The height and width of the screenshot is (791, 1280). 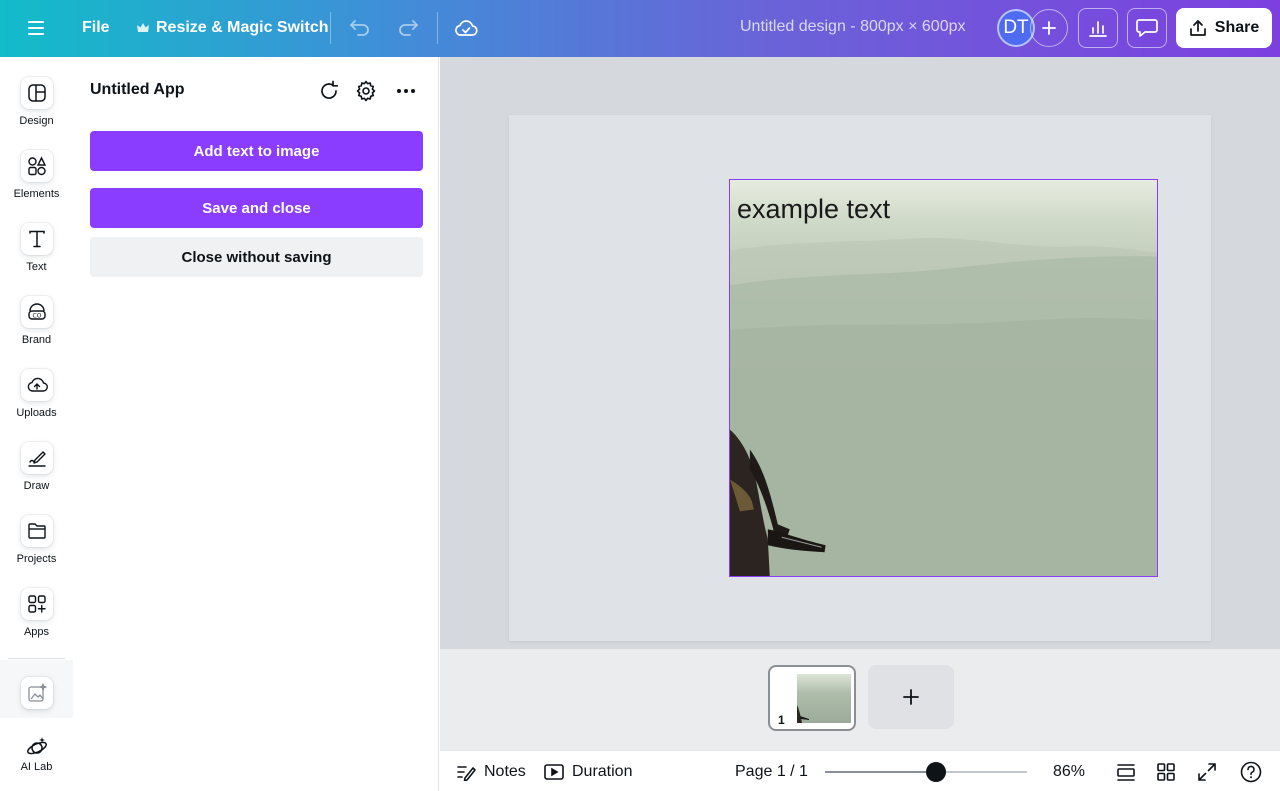 I want to click on settings-button, so click(x=366, y=91).